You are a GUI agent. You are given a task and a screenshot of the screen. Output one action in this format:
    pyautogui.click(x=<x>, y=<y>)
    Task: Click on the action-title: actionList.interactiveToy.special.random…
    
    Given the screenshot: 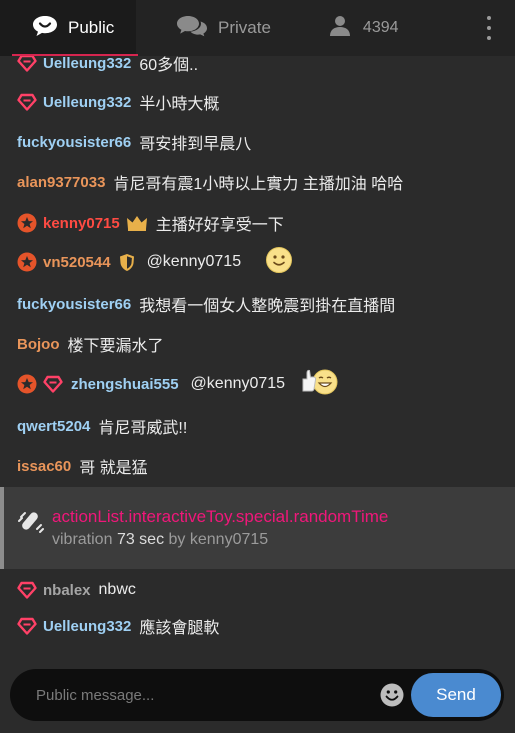 What is the action you would take?
    pyautogui.click(x=220, y=516)
    